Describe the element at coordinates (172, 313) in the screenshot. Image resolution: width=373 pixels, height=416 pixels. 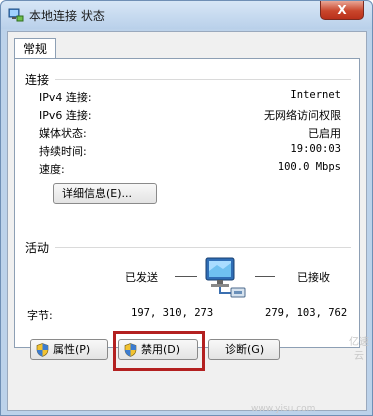
I see `bytes-sent-value: 197, 310, 273` at that location.